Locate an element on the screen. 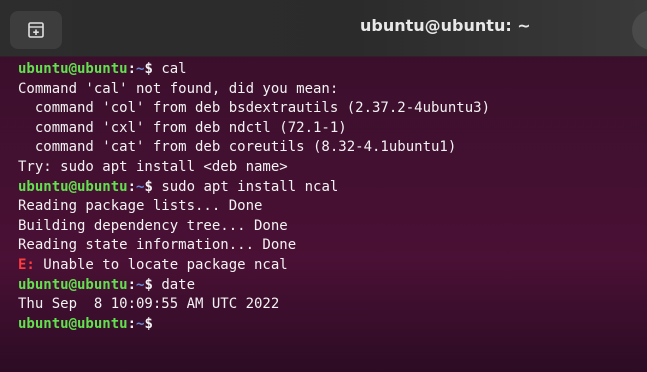 Image resolution: width=647 pixels, height=372 pixels. output-line: command 'cxl' from deb ndctl (72.1-1) is located at coordinates (332, 129).